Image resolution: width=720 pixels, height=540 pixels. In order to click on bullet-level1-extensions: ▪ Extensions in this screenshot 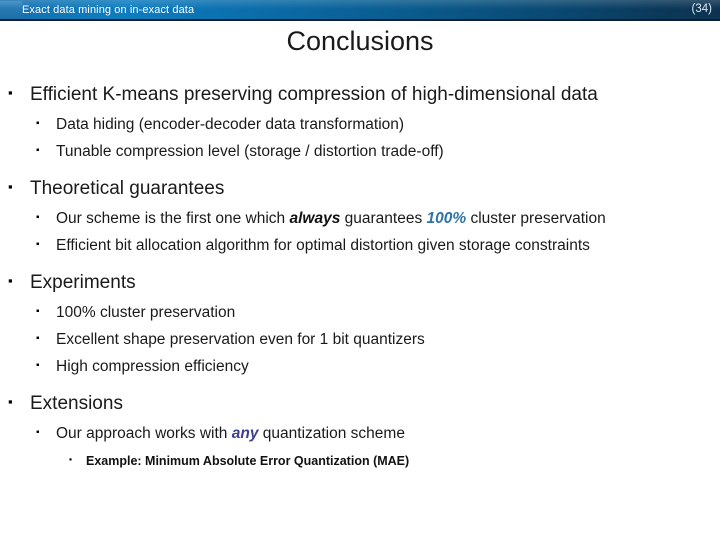, I will do `click(360, 404)`.